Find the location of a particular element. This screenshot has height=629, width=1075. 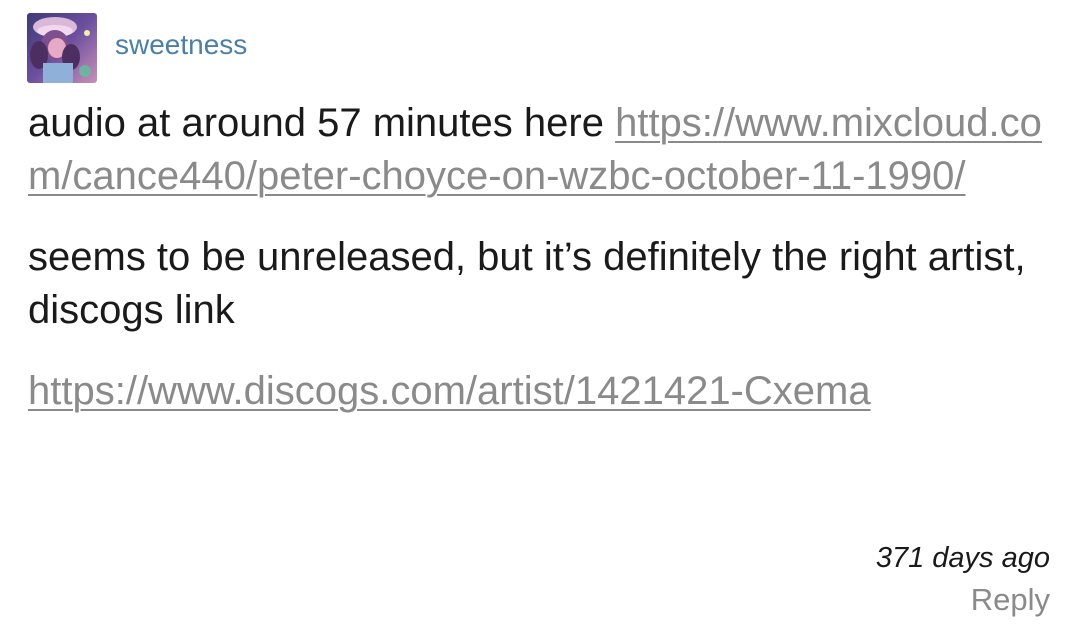

comment-header: sweetness is located at coordinates (137, 48).